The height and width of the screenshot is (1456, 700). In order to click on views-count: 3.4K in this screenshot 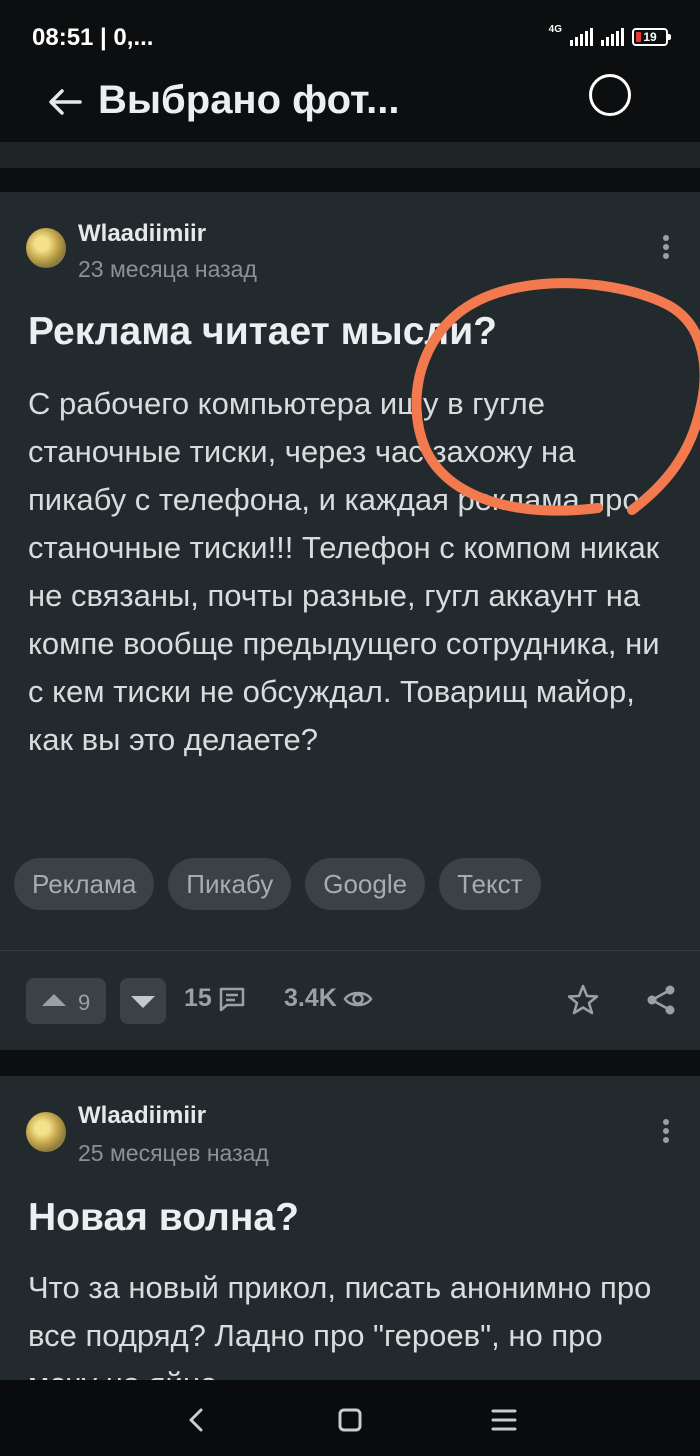, I will do `click(310, 998)`.